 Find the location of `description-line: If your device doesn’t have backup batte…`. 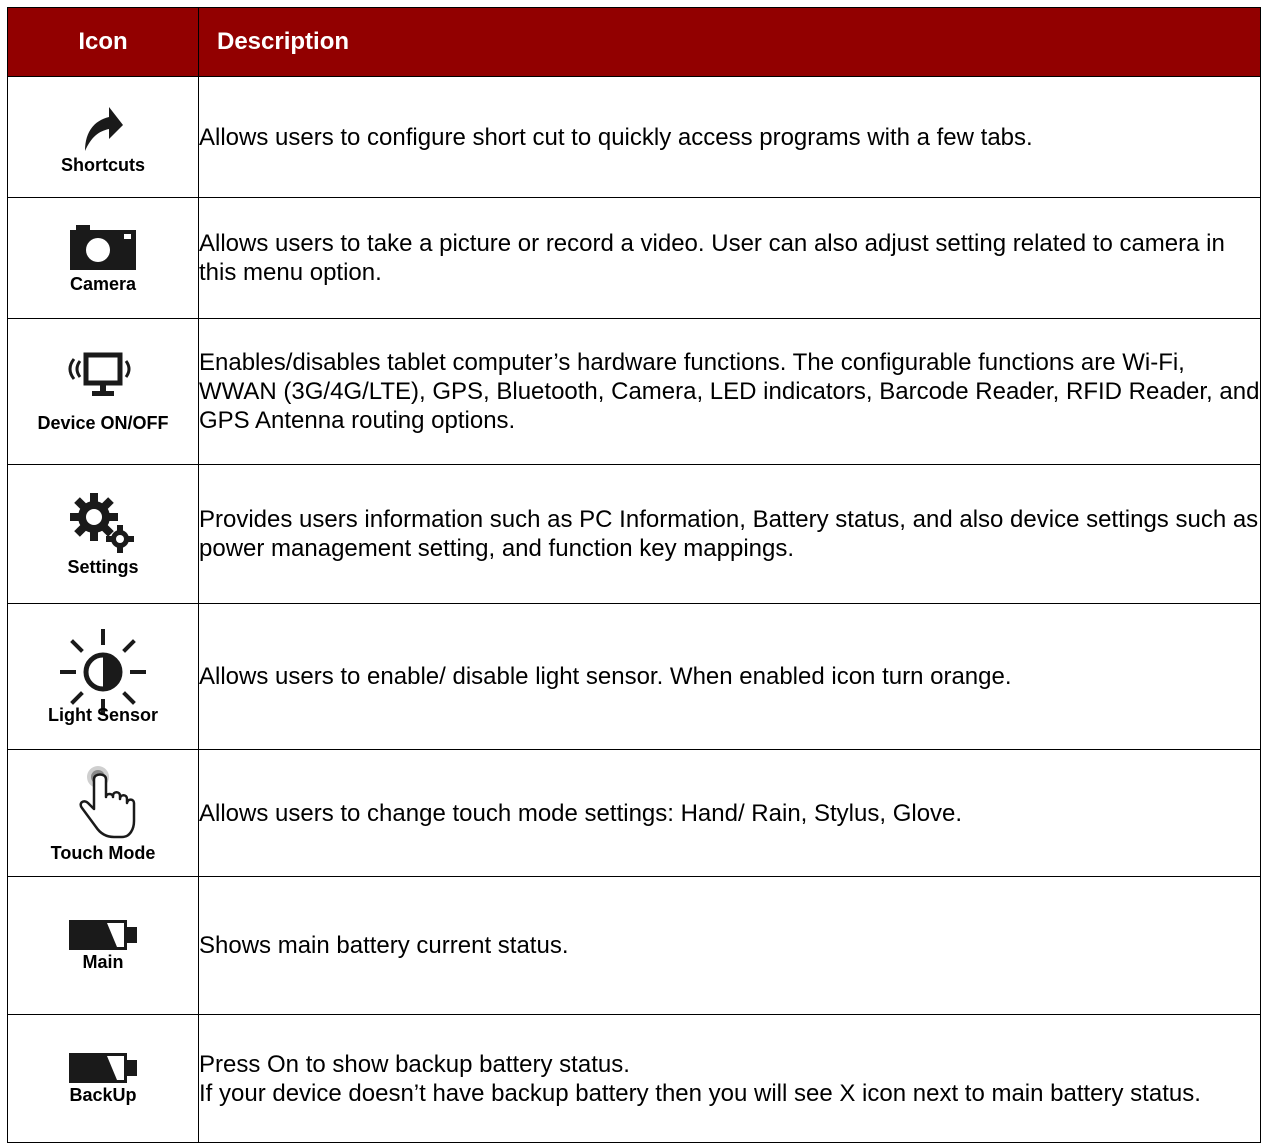

description-line: If your device doesn’t have backup batte… is located at coordinates (700, 1093).